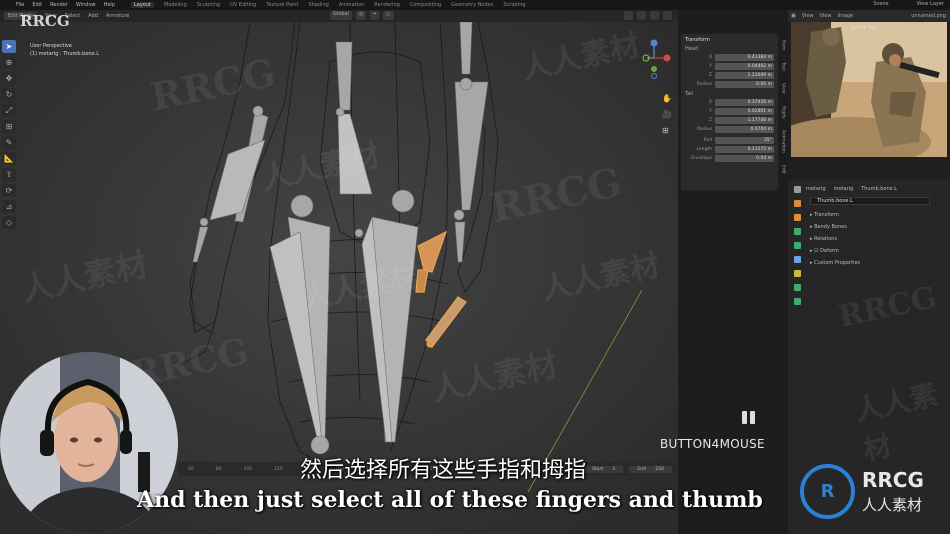 This screenshot has width=950, height=534. Describe the element at coordinates (641, 15) in the screenshot. I see `xray-icon` at that location.